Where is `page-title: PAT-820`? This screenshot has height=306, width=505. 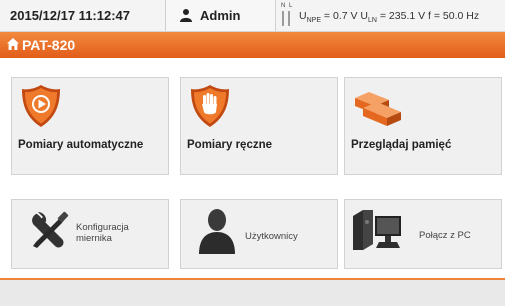
page-title: PAT-820 is located at coordinates (49, 45).